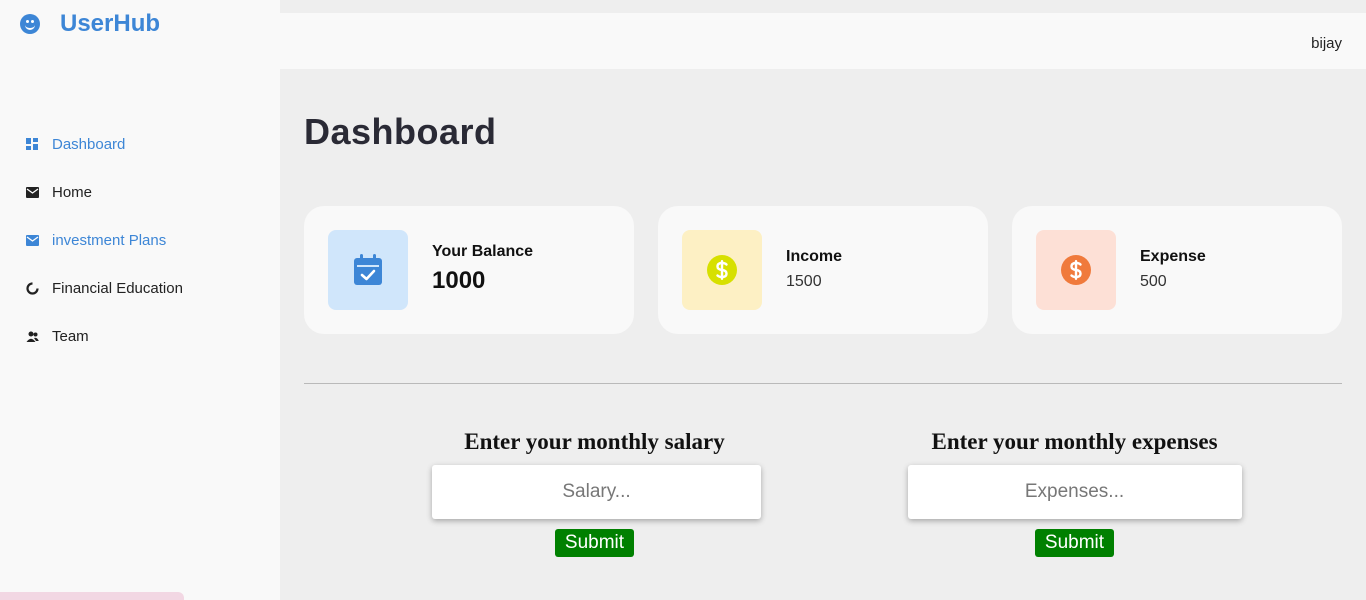 Image resolution: width=1366 pixels, height=600 pixels. I want to click on balance-card: Your Balance 1000, so click(469, 270).